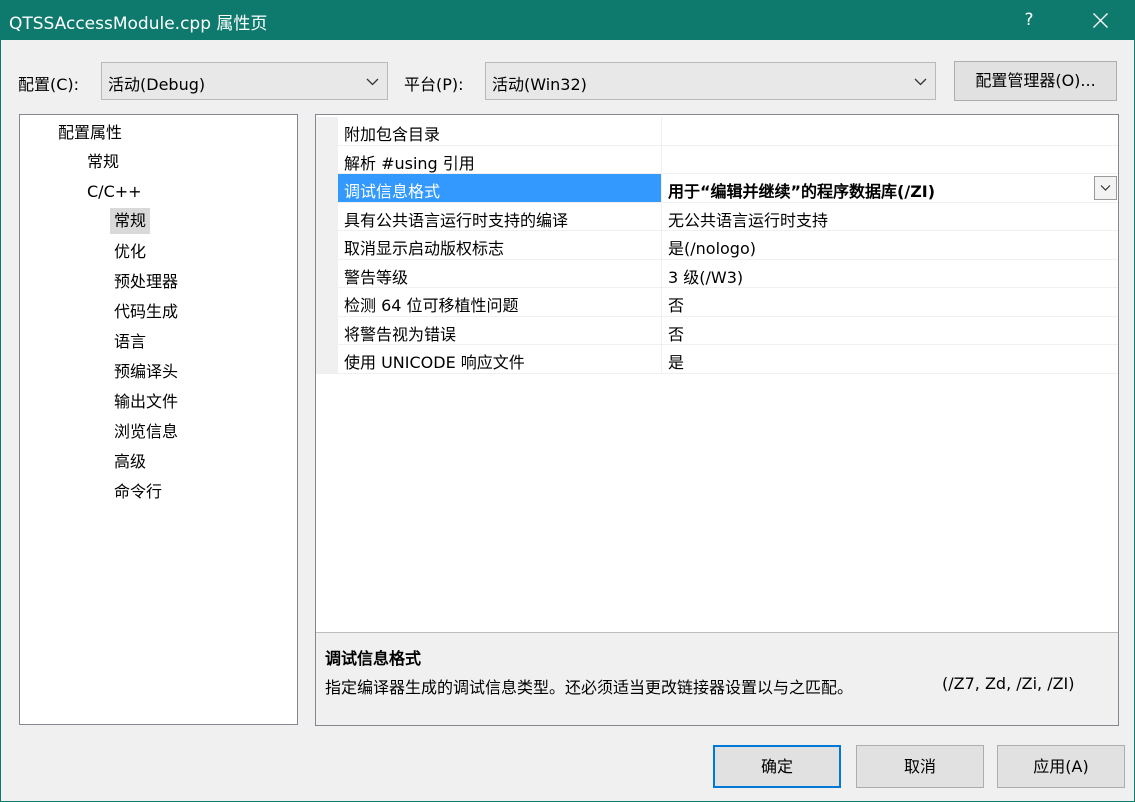 This screenshot has height=802, width=1135. I want to click on tree-item-config-properties: 配置属性, so click(90, 133).